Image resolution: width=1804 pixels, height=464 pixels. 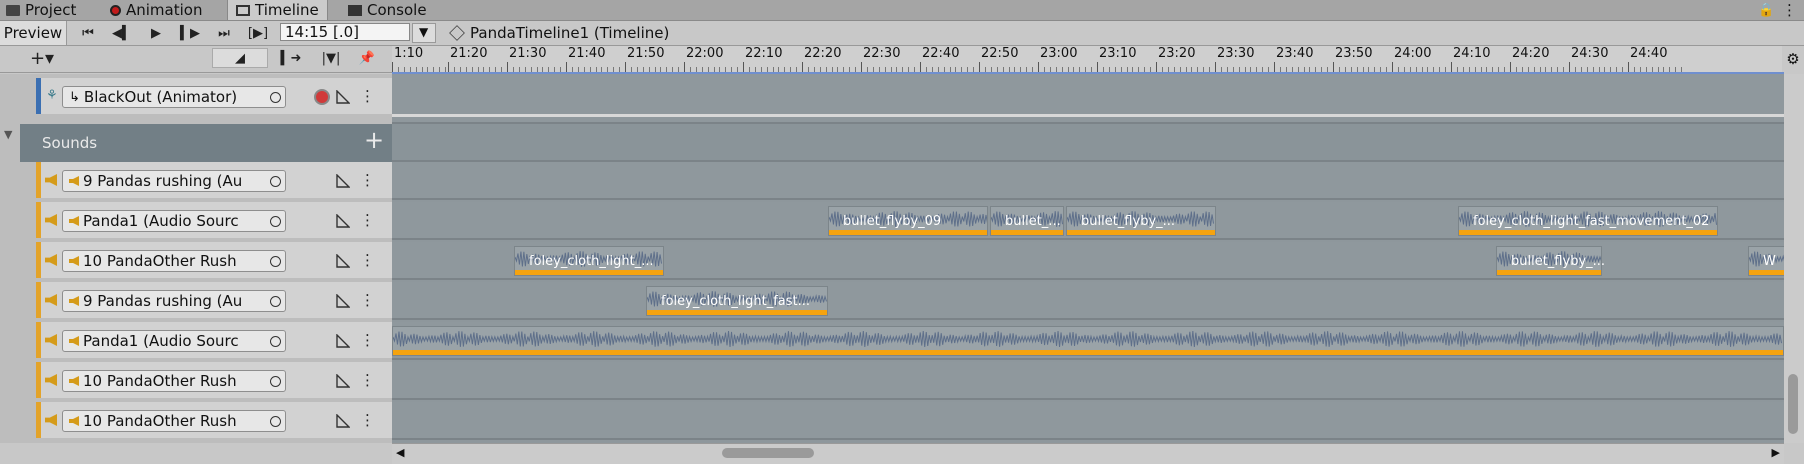 I want to click on window-menu-icon: ⋮, so click(x=1789, y=10).